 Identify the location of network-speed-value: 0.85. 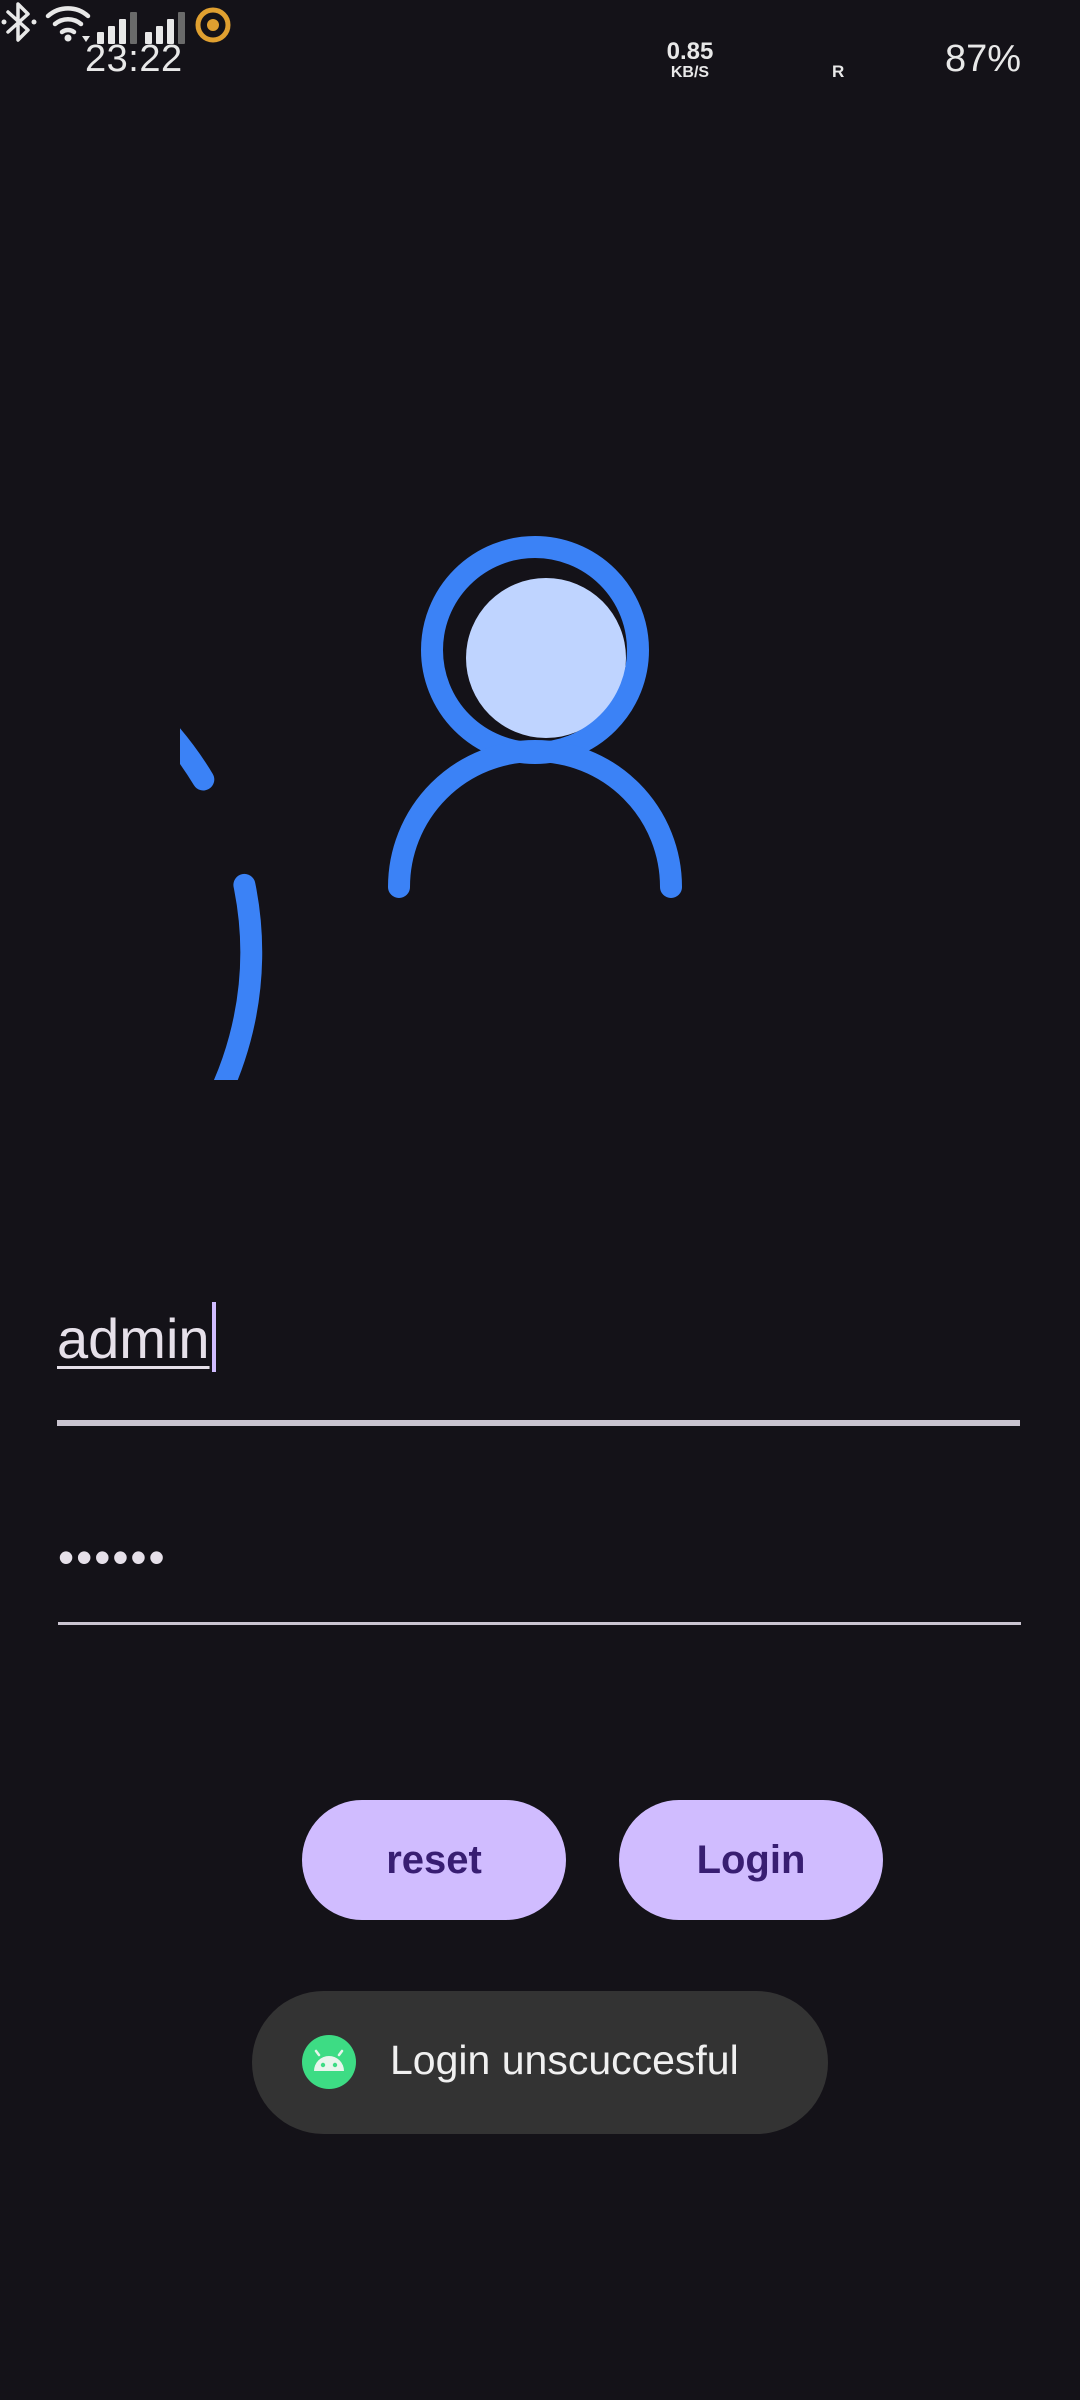
(690, 51).